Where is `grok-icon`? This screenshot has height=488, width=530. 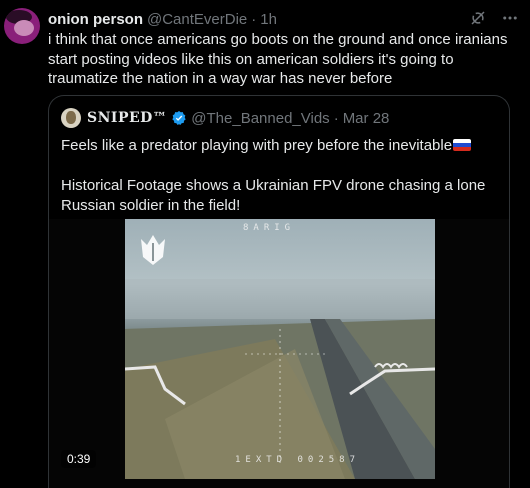 grok-icon is located at coordinates (478, 18).